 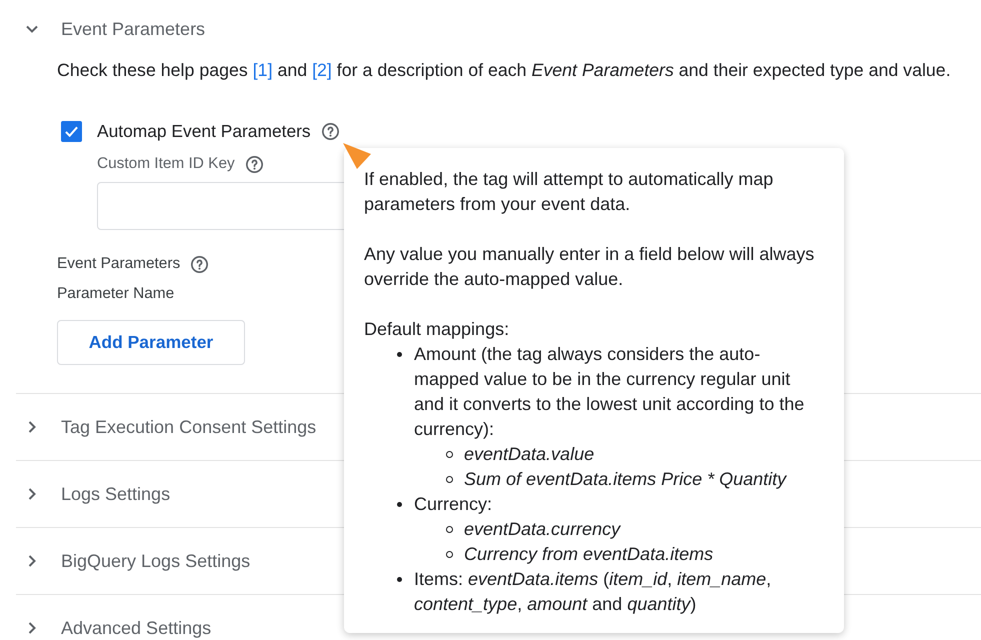 What do you see at coordinates (114, 628) in the screenshot?
I see `section-header: Advanced Settings` at bounding box center [114, 628].